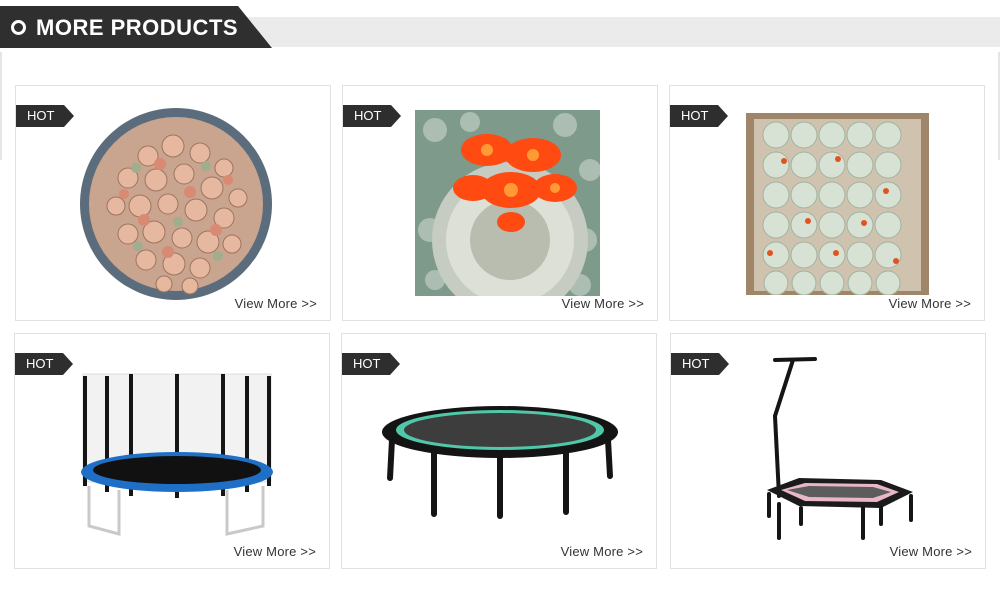 The width and height of the screenshot is (1000, 611). Describe the element at coordinates (1, 106) in the screenshot. I see `left-divider` at that location.